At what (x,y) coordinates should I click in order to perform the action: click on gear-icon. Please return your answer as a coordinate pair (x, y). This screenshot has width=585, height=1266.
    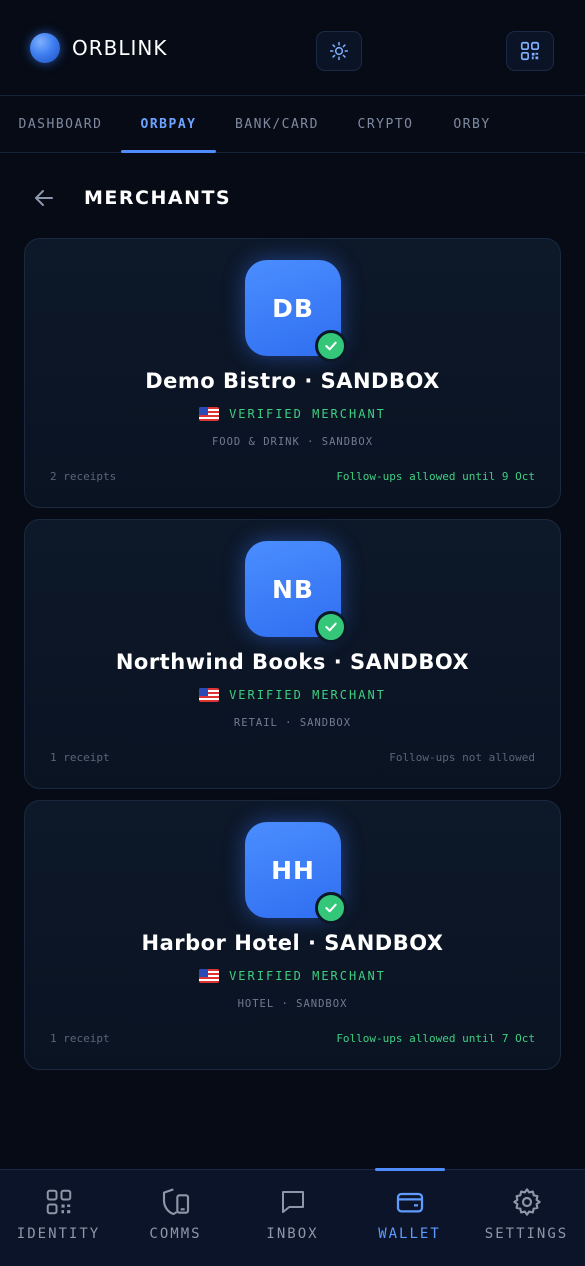
    Looking at the image, I should click on (527, 1202).